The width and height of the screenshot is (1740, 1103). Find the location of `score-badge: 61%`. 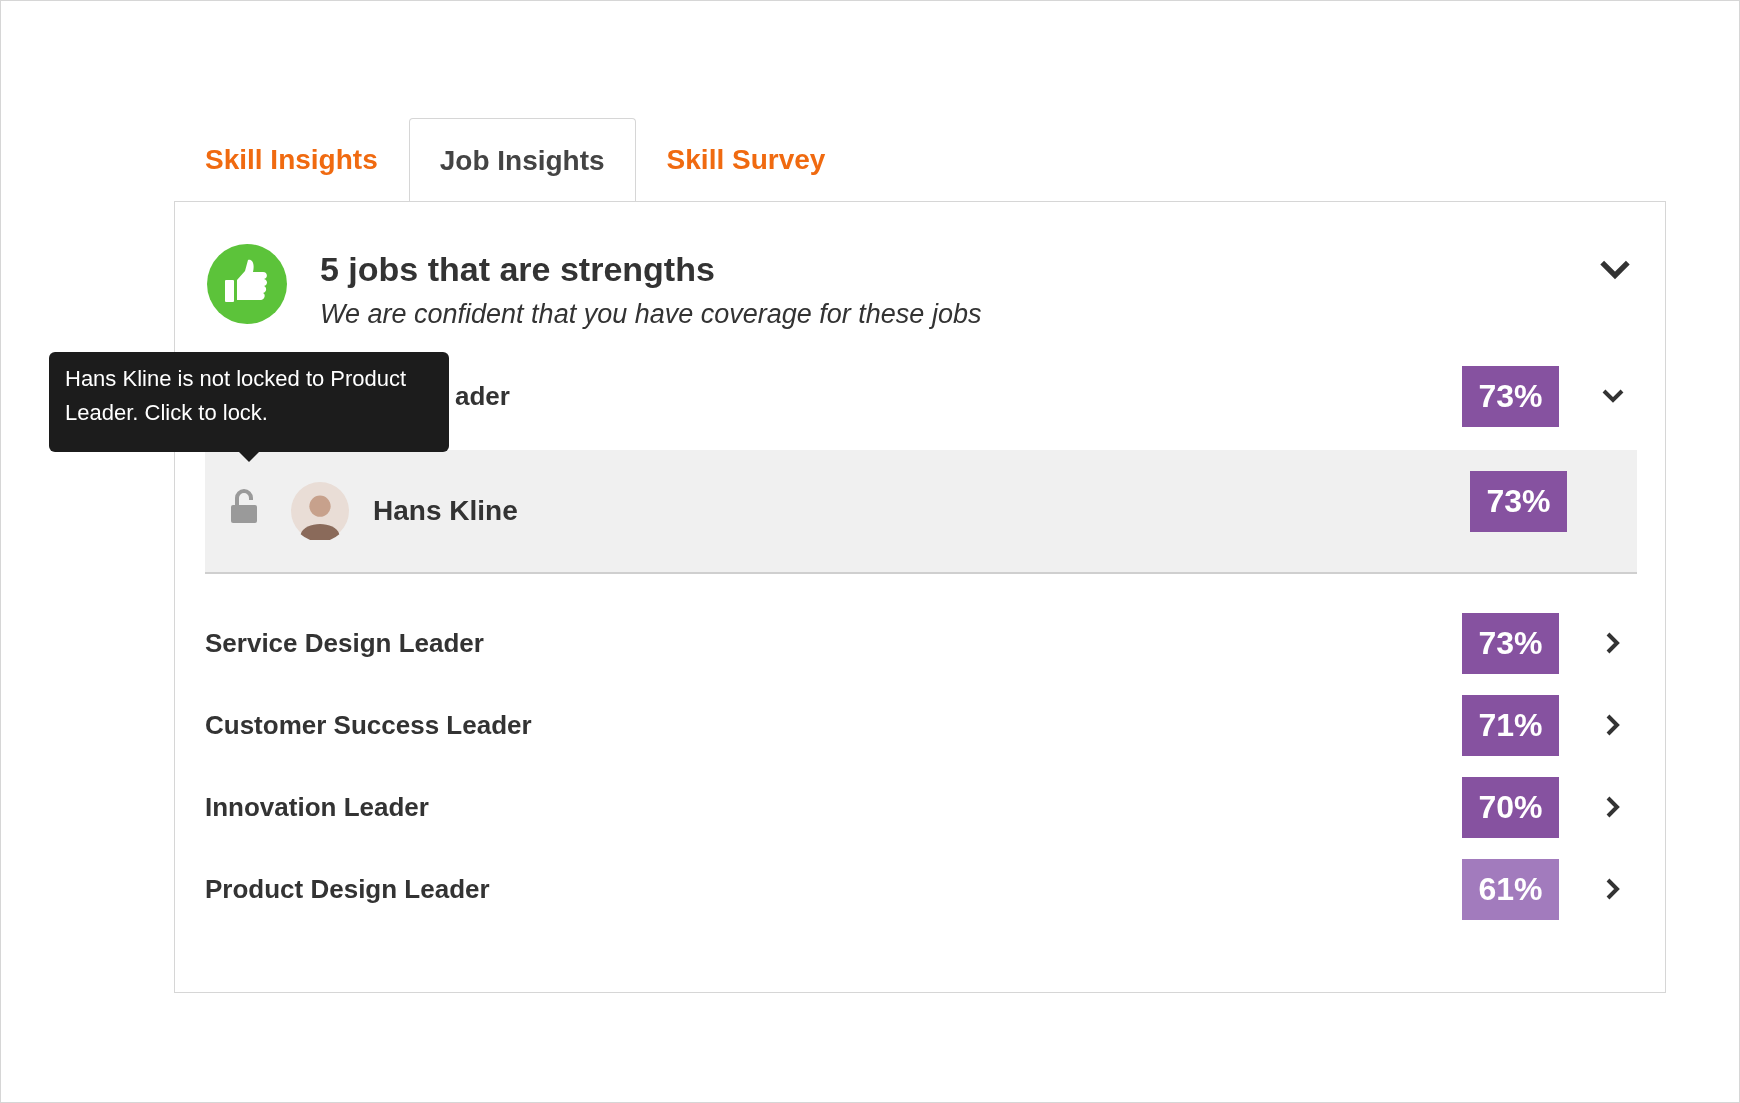

score-badge: 61% is located at coordinates (1510, 889).